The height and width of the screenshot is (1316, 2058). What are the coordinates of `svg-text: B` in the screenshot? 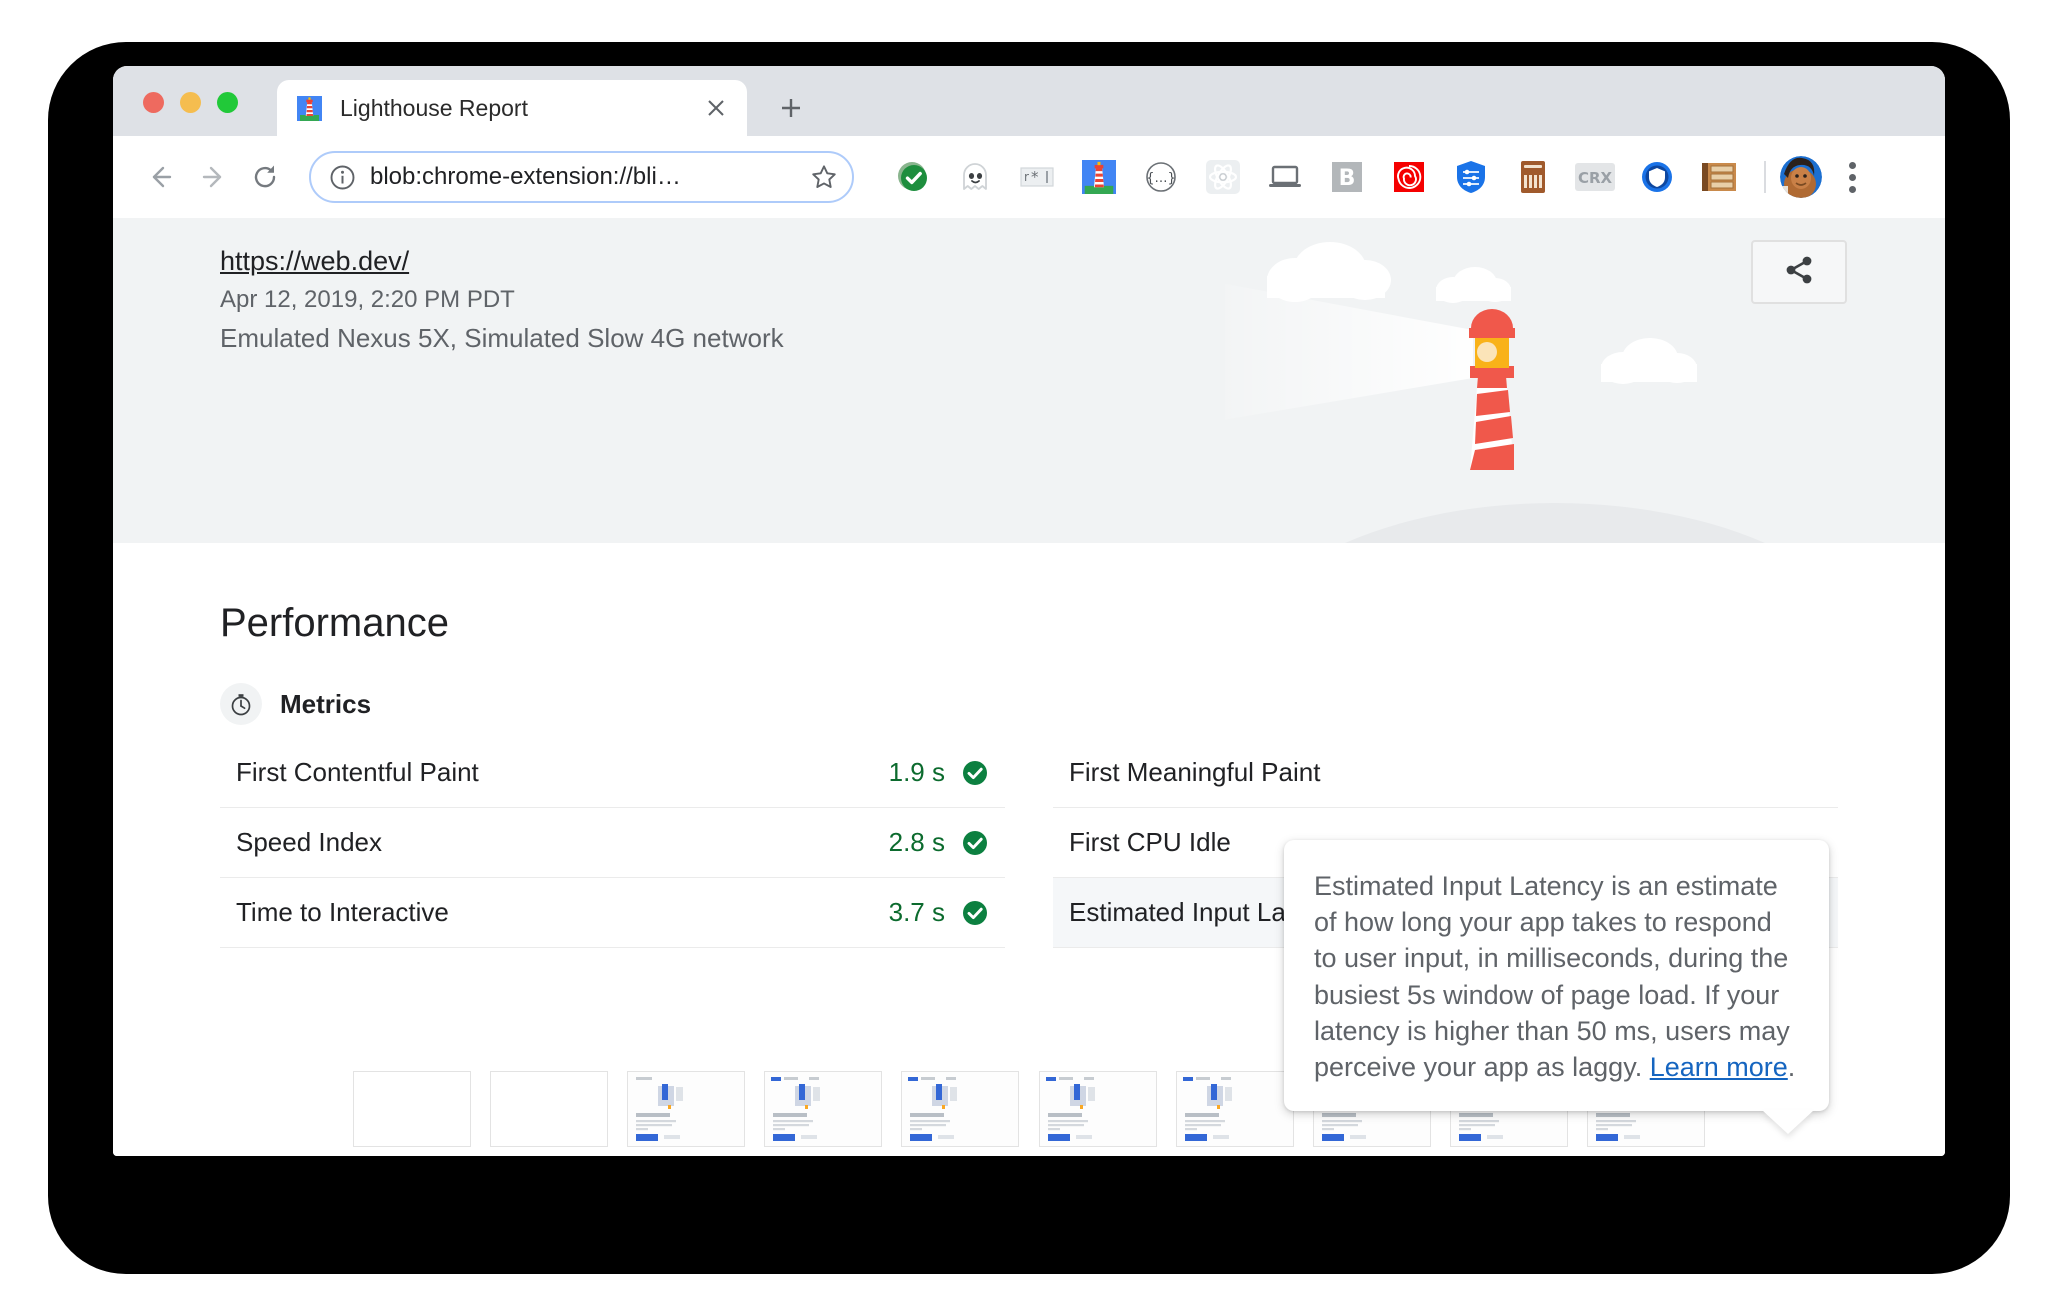 It's located at (1347, 178).